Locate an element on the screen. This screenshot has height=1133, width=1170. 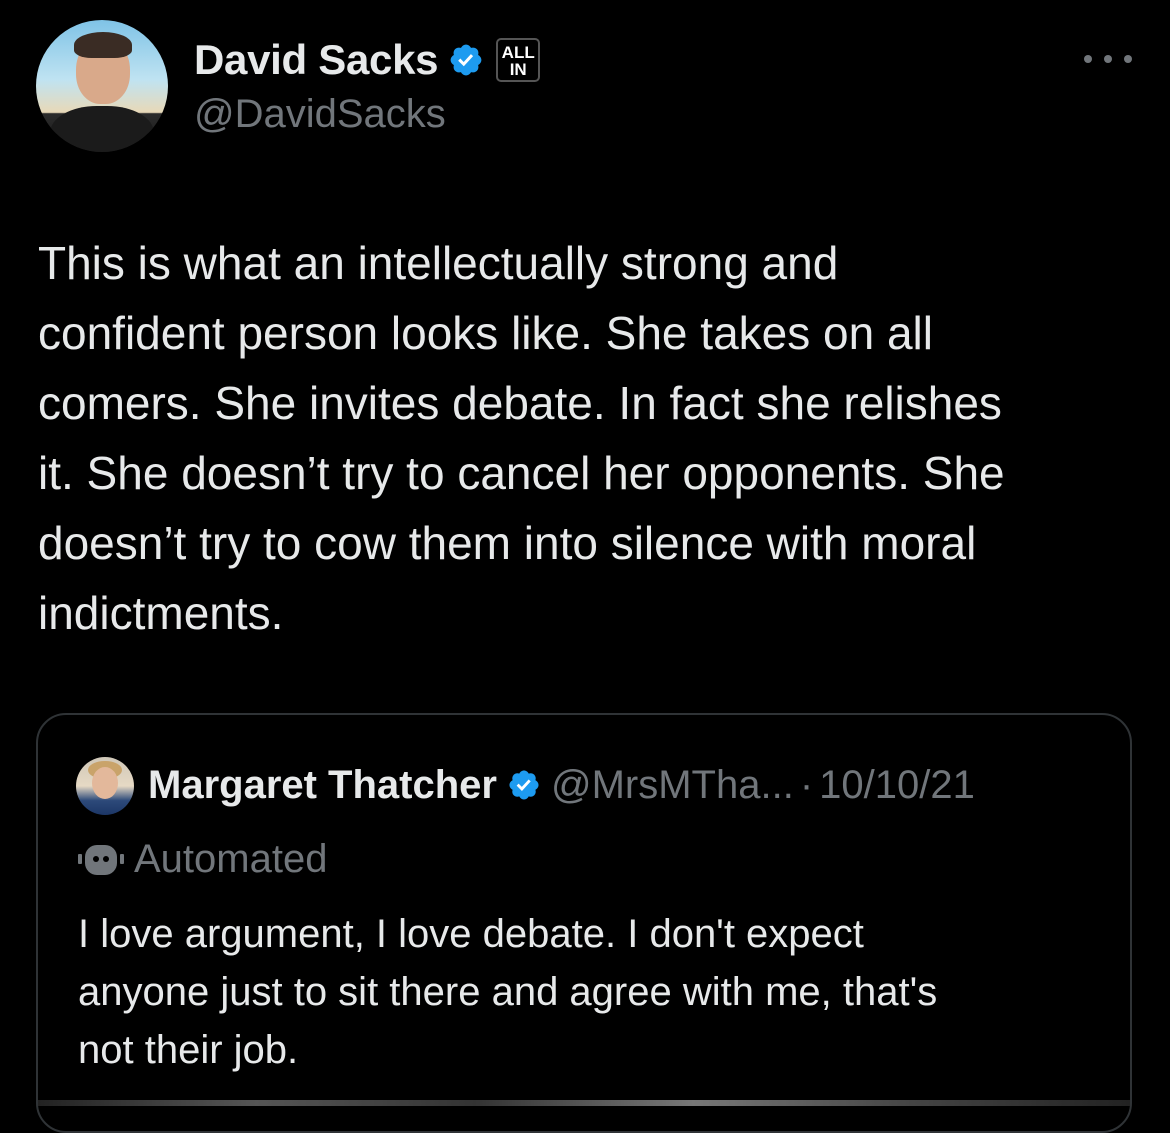
automated-label-row: Automated is located at coordinates (202, 859).